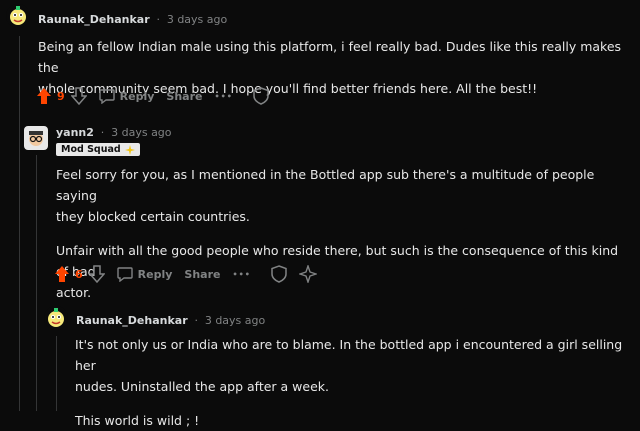 This screenshot has height=431, width=640. Describe the element at coordinates (158, 96) in the screenshot. I see `comment-actions: 9 Reply Share •••` at that location.